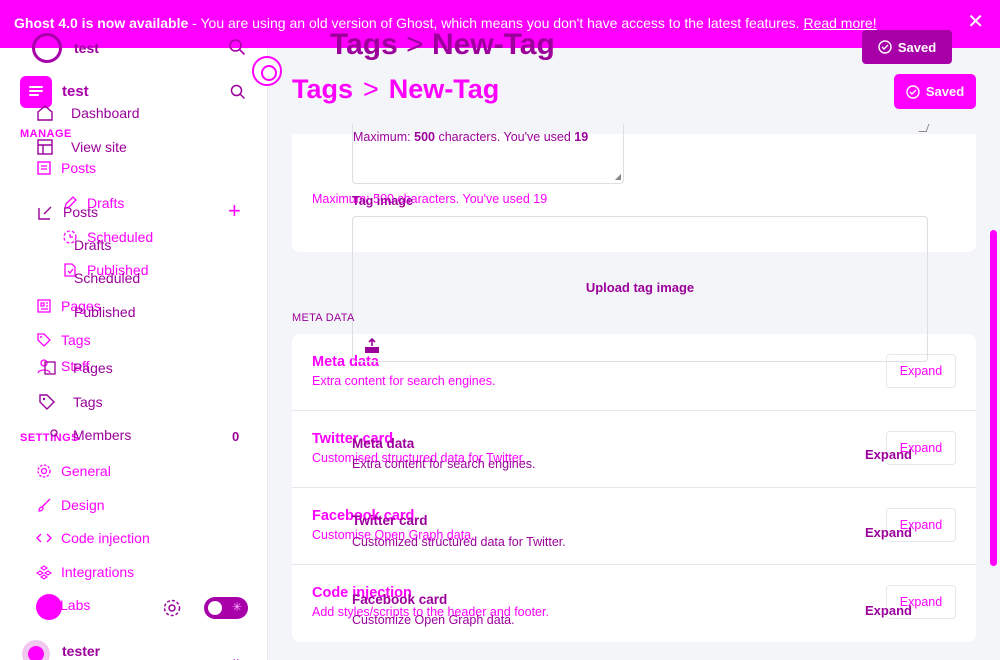  I want to click on saved-button: Saved, so click(935, 91).